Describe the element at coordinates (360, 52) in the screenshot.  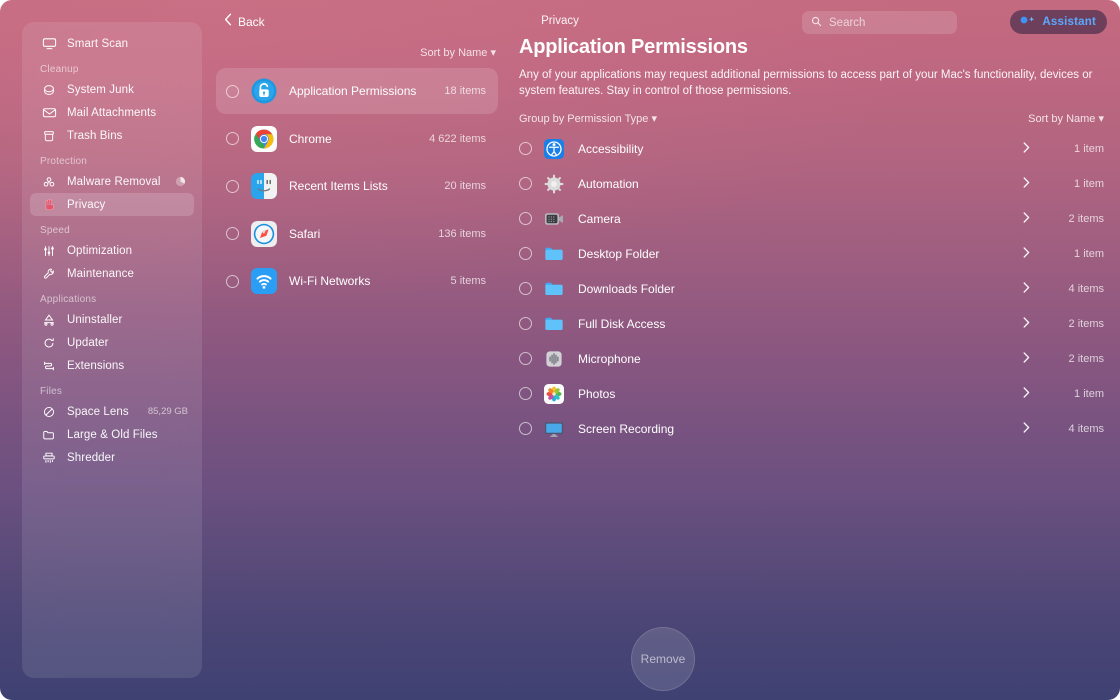
I see `middle-sort-control: Sort by Name ▾` at that location.